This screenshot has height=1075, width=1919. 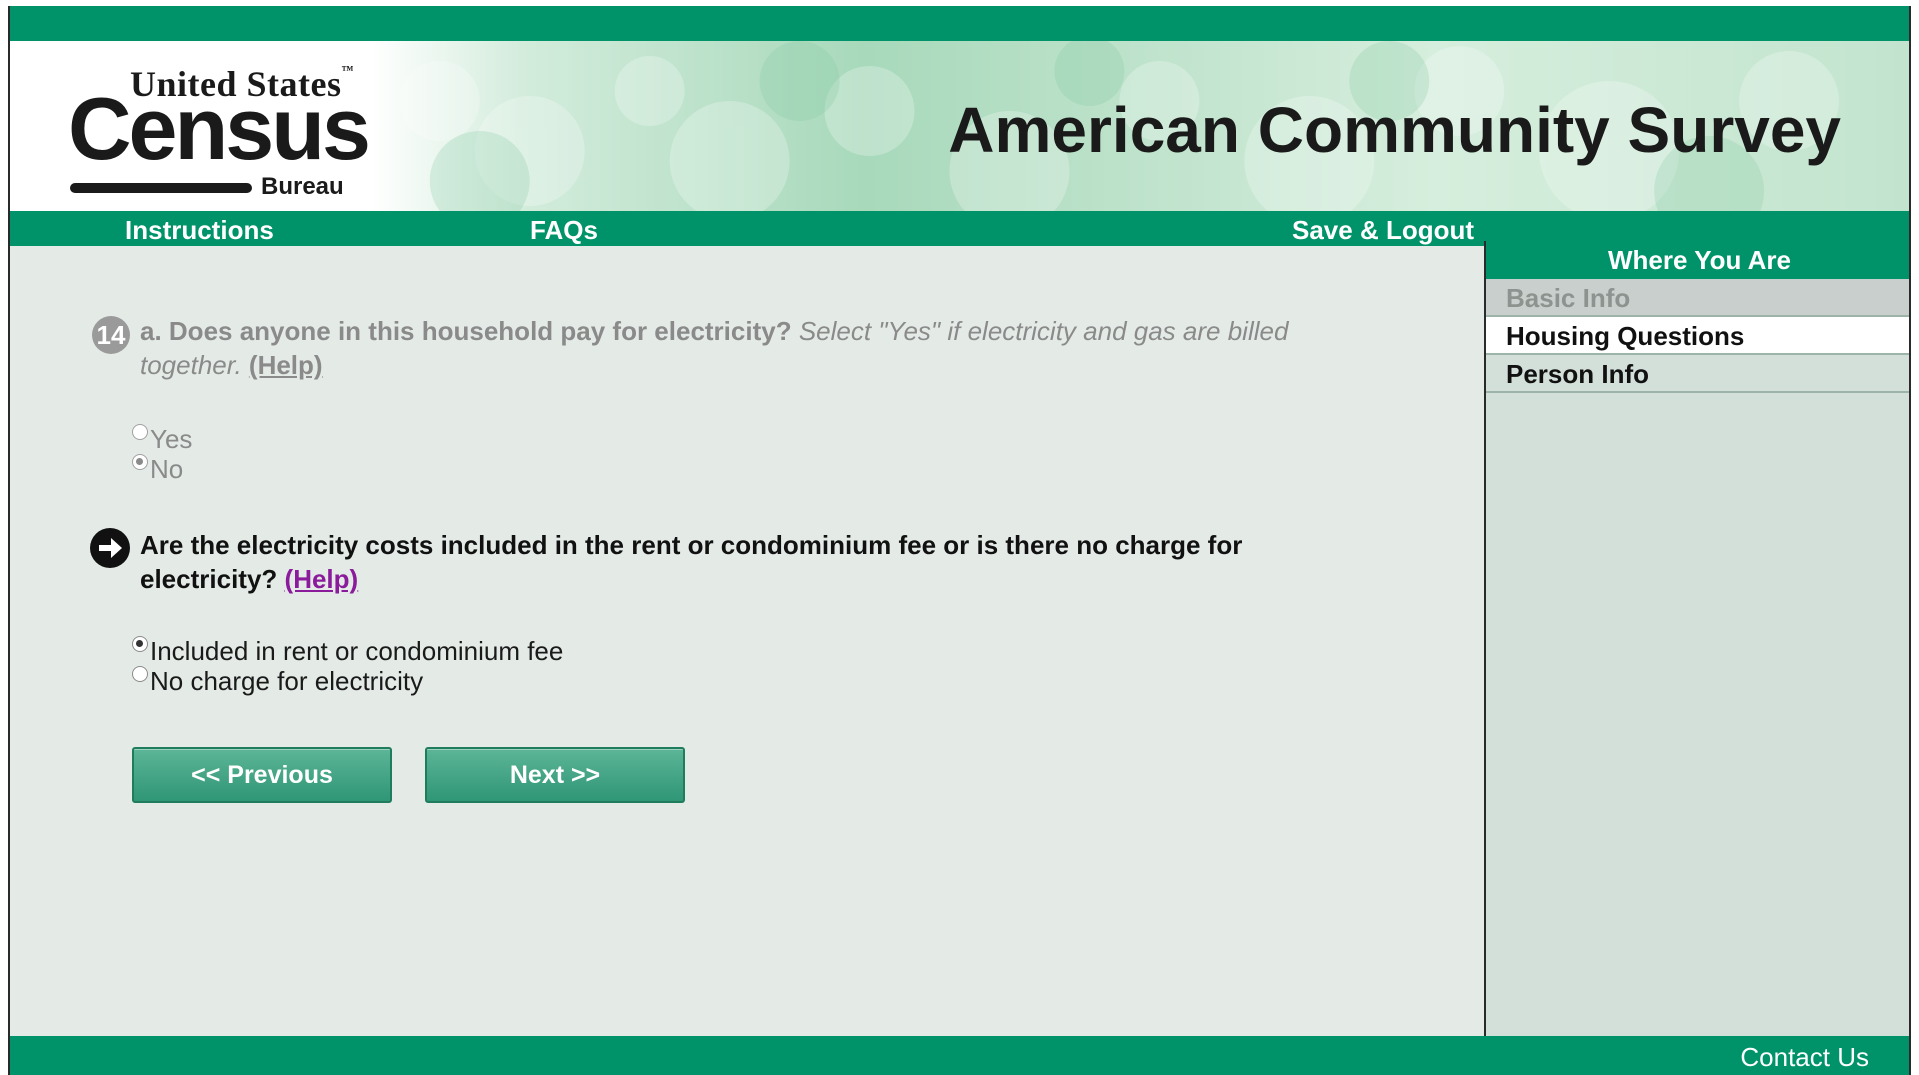 I want to click on radio-option-yes: Yes, so click(x=162, y=439).